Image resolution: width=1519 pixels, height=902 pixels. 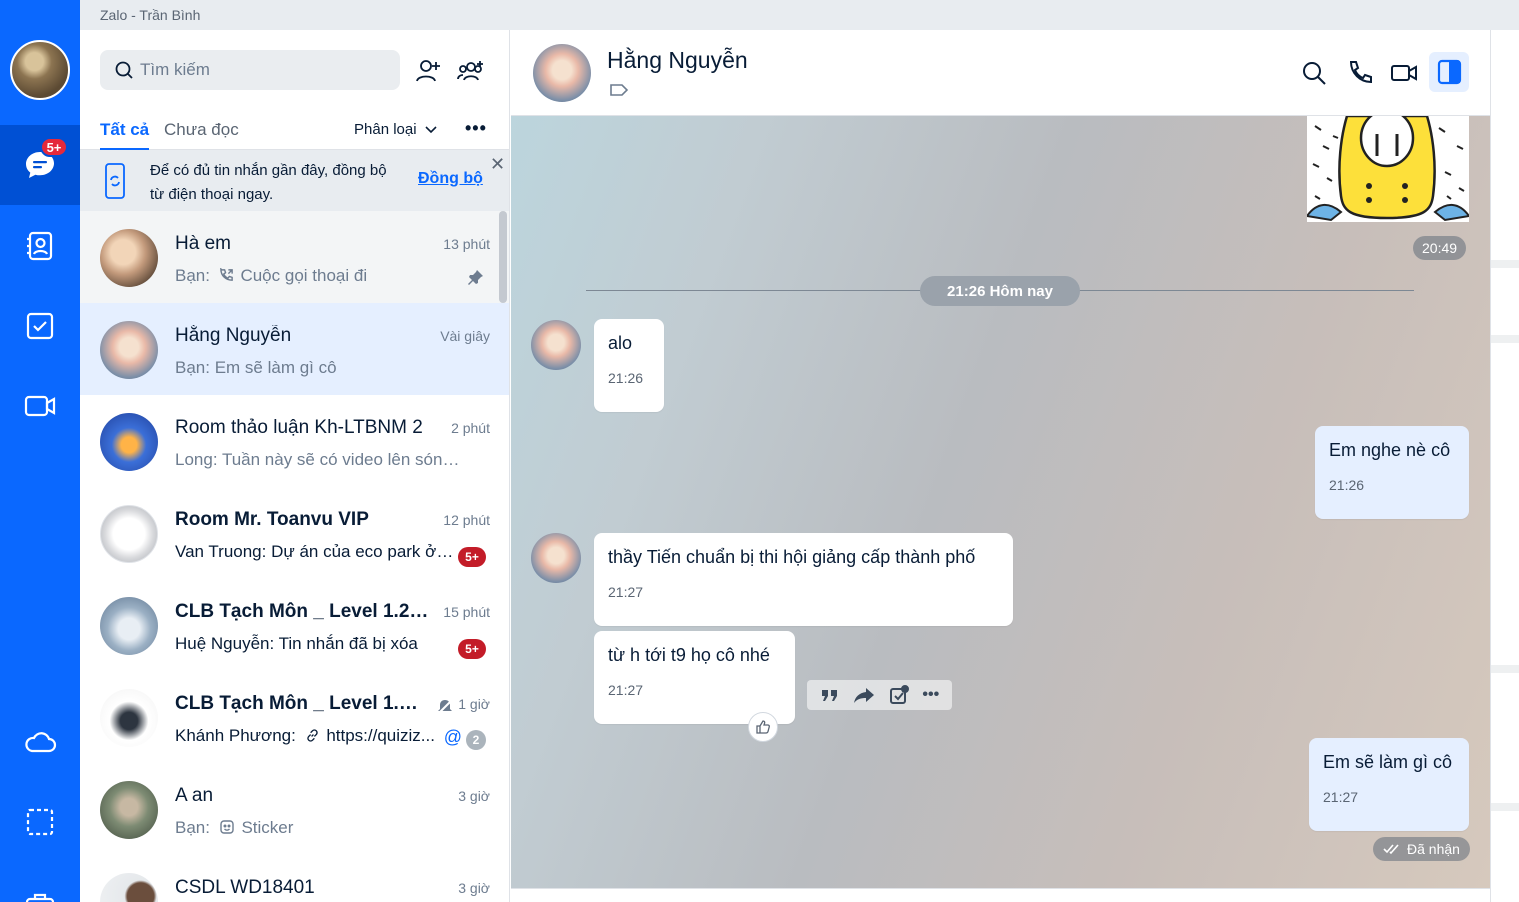 What do you see at coordinates (694, 677) in the screenshot?
I see `message-bubble: từ h tới t9 họ cô nhé 21:27` at bounding box center [694, 677].